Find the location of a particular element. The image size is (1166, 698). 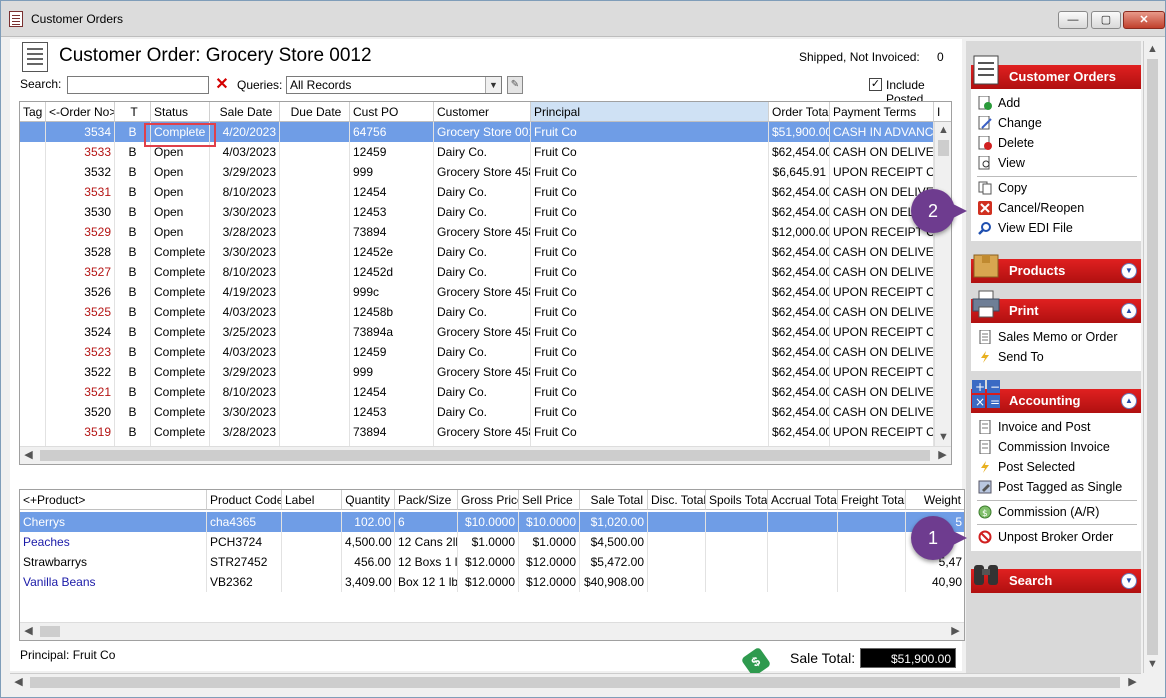

search-input is located at coordinates (138, 85).